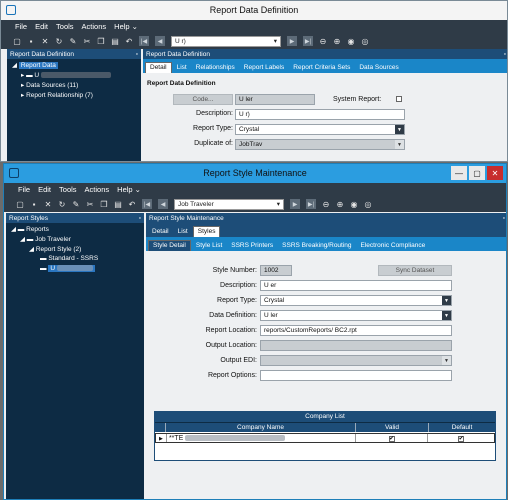  Describe the element at coordinates (276, 270) in the screenshot. I see `style-number-field: 1002` at that location.